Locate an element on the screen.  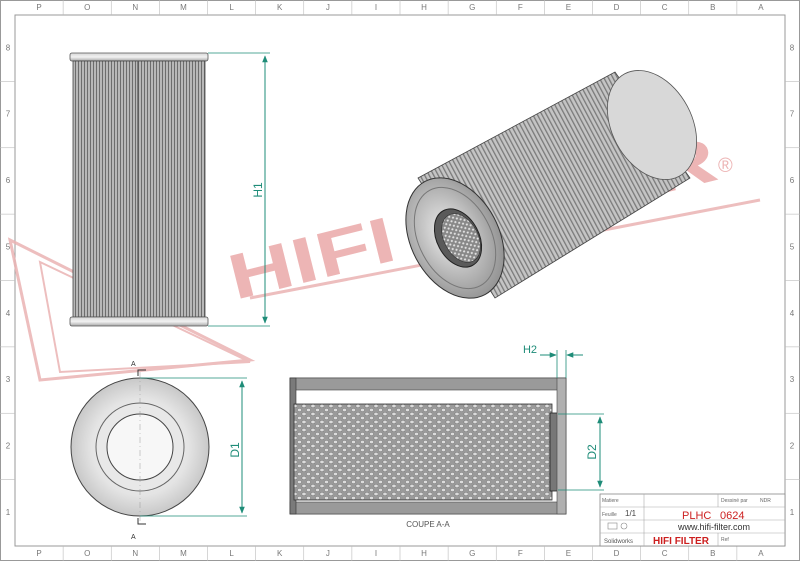
dimension-h1-label: H1 is located at coordinates (258, 190).